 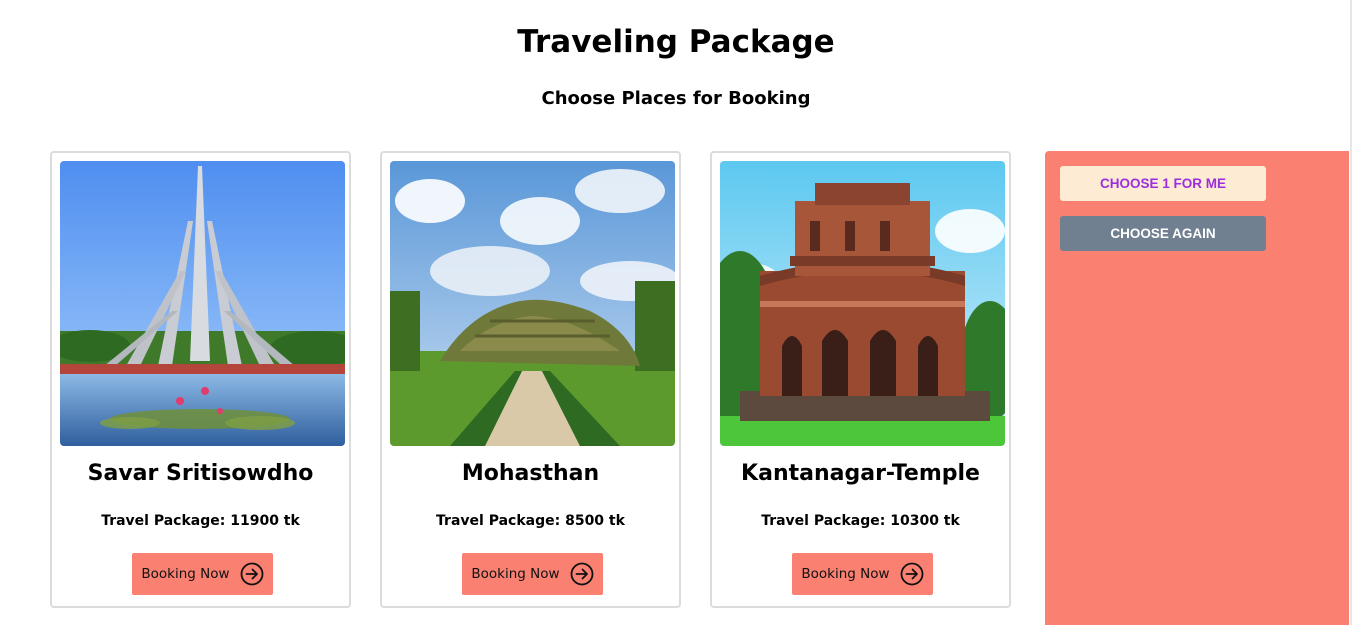 What do you see at coordinates (532, 303) in the screenshot?
I see `mohasthan-image` at bounding box center [532, 303].